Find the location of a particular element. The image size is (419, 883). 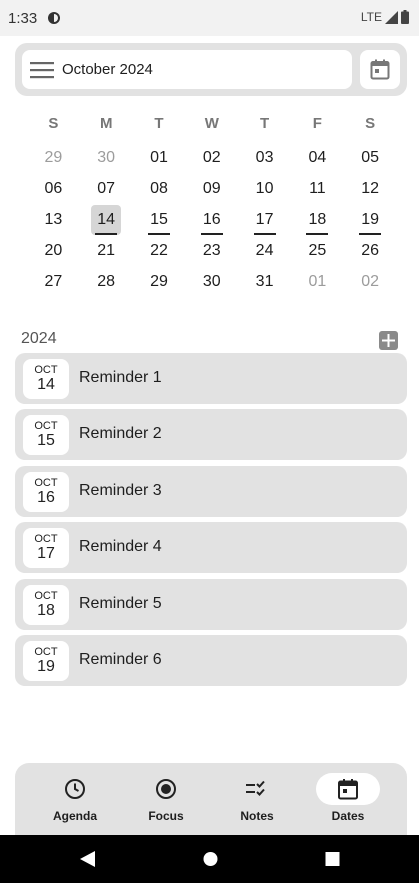

calendar-day: 09 is located at coordinates (212, 189).